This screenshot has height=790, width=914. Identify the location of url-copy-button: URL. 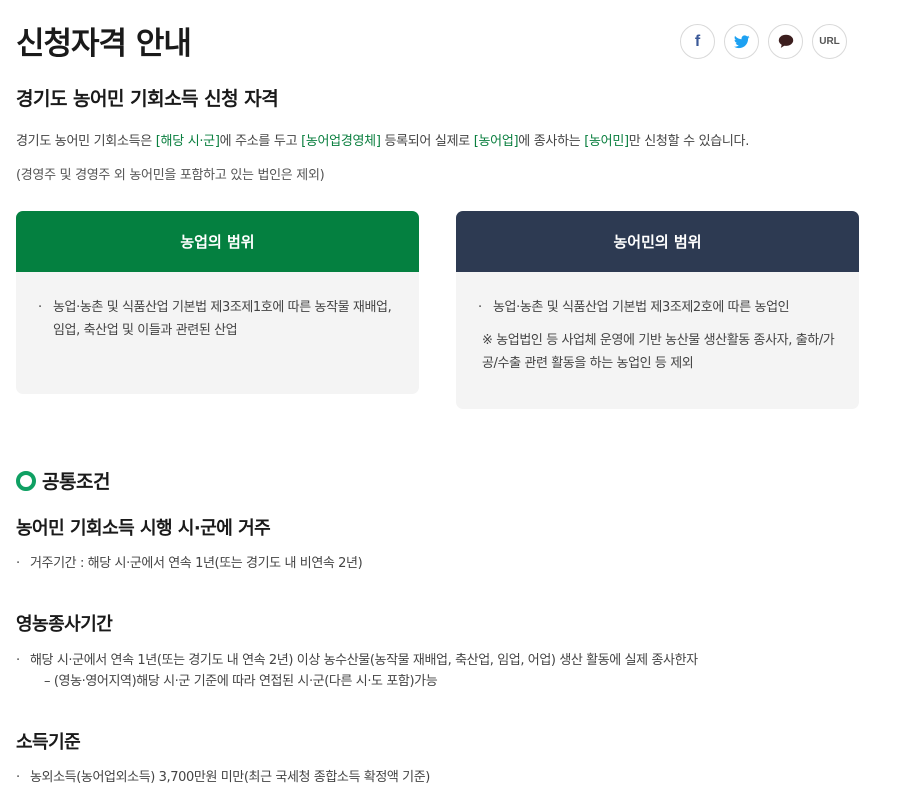
(829, 41).